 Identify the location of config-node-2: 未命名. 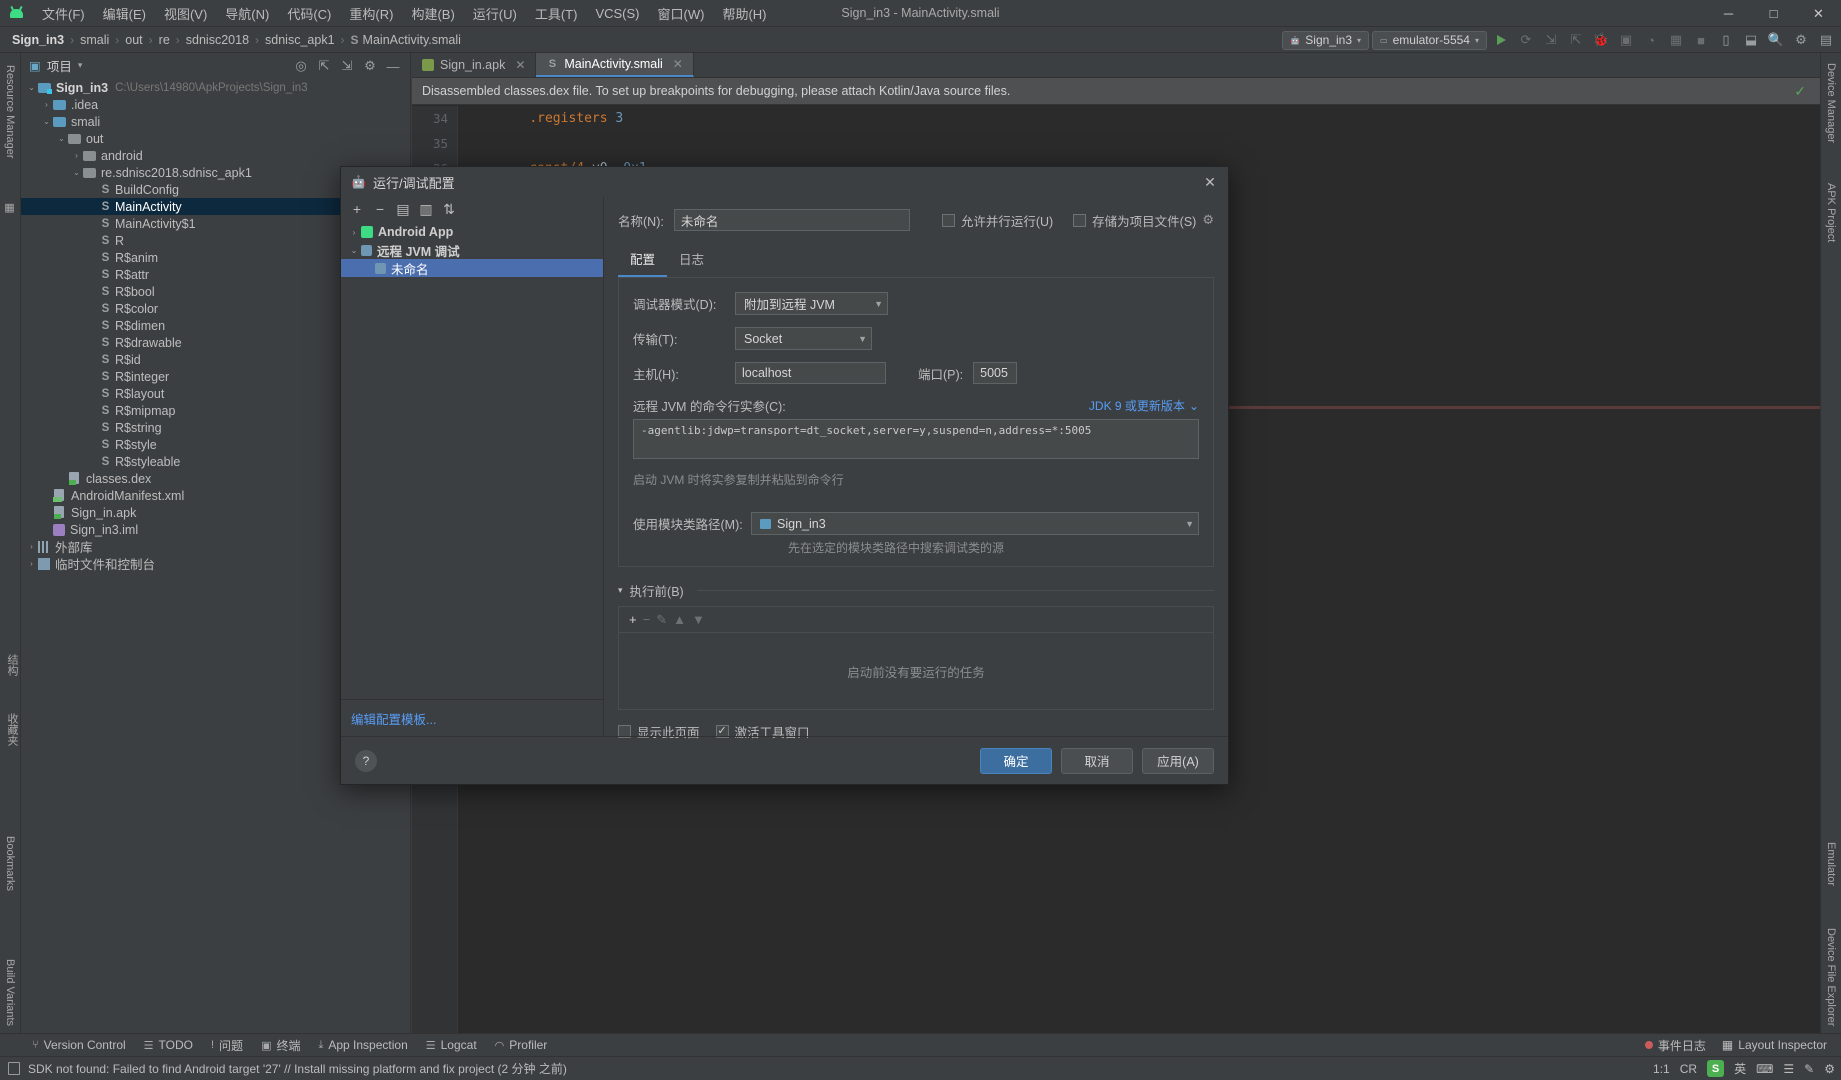
(472, 268).